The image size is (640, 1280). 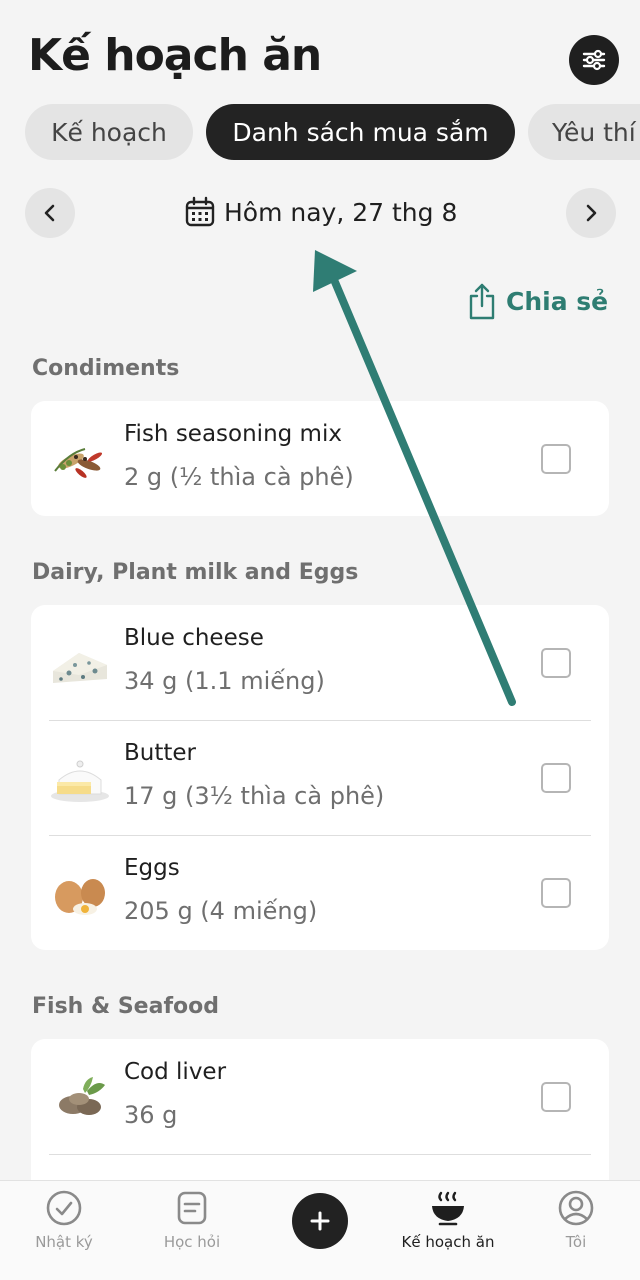 I want to click on share-label: Chia sẻ, so click(x=557, y=301).